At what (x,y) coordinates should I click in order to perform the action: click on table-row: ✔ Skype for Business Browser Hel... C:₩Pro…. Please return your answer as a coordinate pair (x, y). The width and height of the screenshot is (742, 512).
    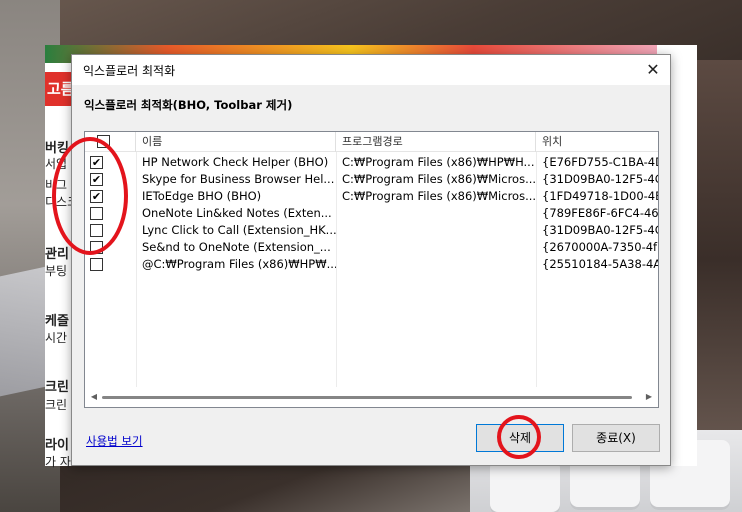
    Looking at the image, I should click on (372, 179).